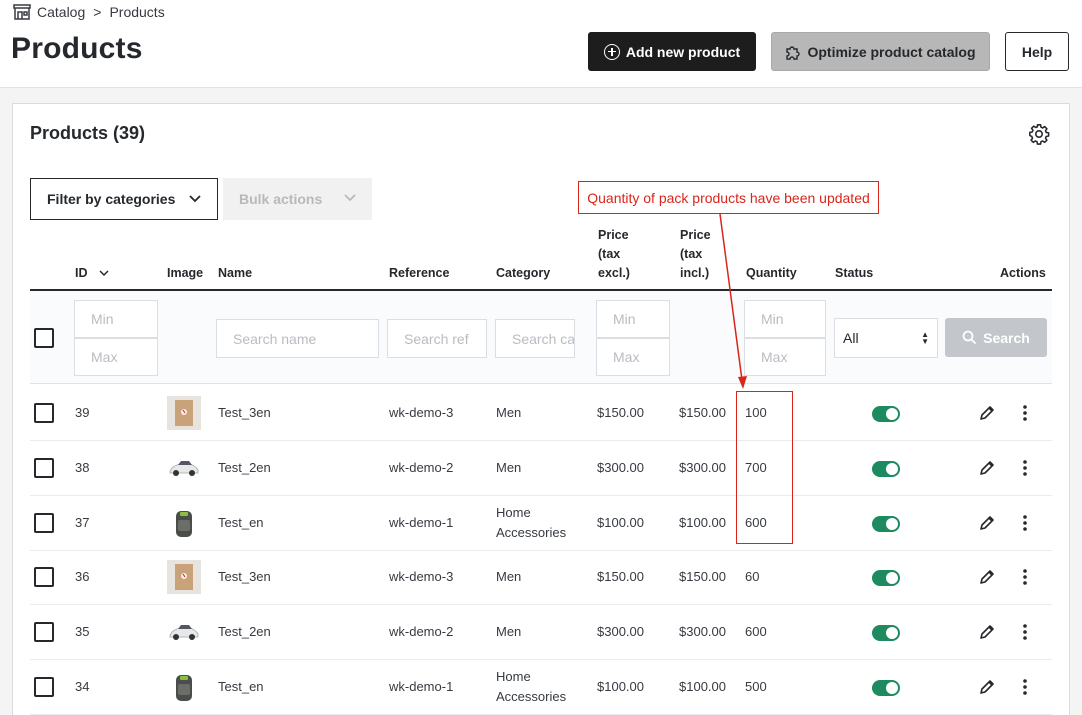  I want to click on quantity-min-input: Min, so click(785, 319).